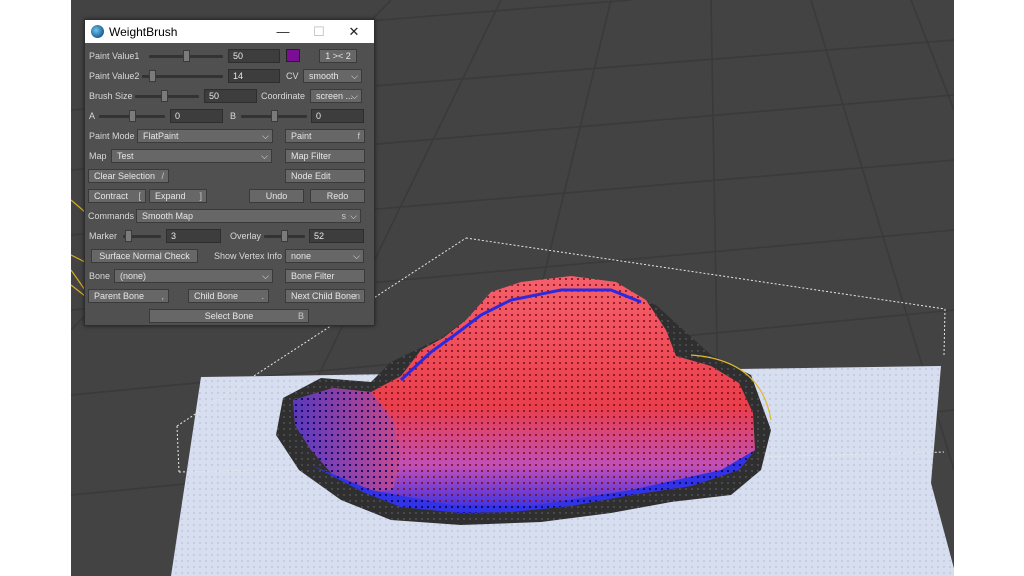  Describe the element at coordinates (193, 236) in the screenshot. I see `marker-field: 3` at that location.